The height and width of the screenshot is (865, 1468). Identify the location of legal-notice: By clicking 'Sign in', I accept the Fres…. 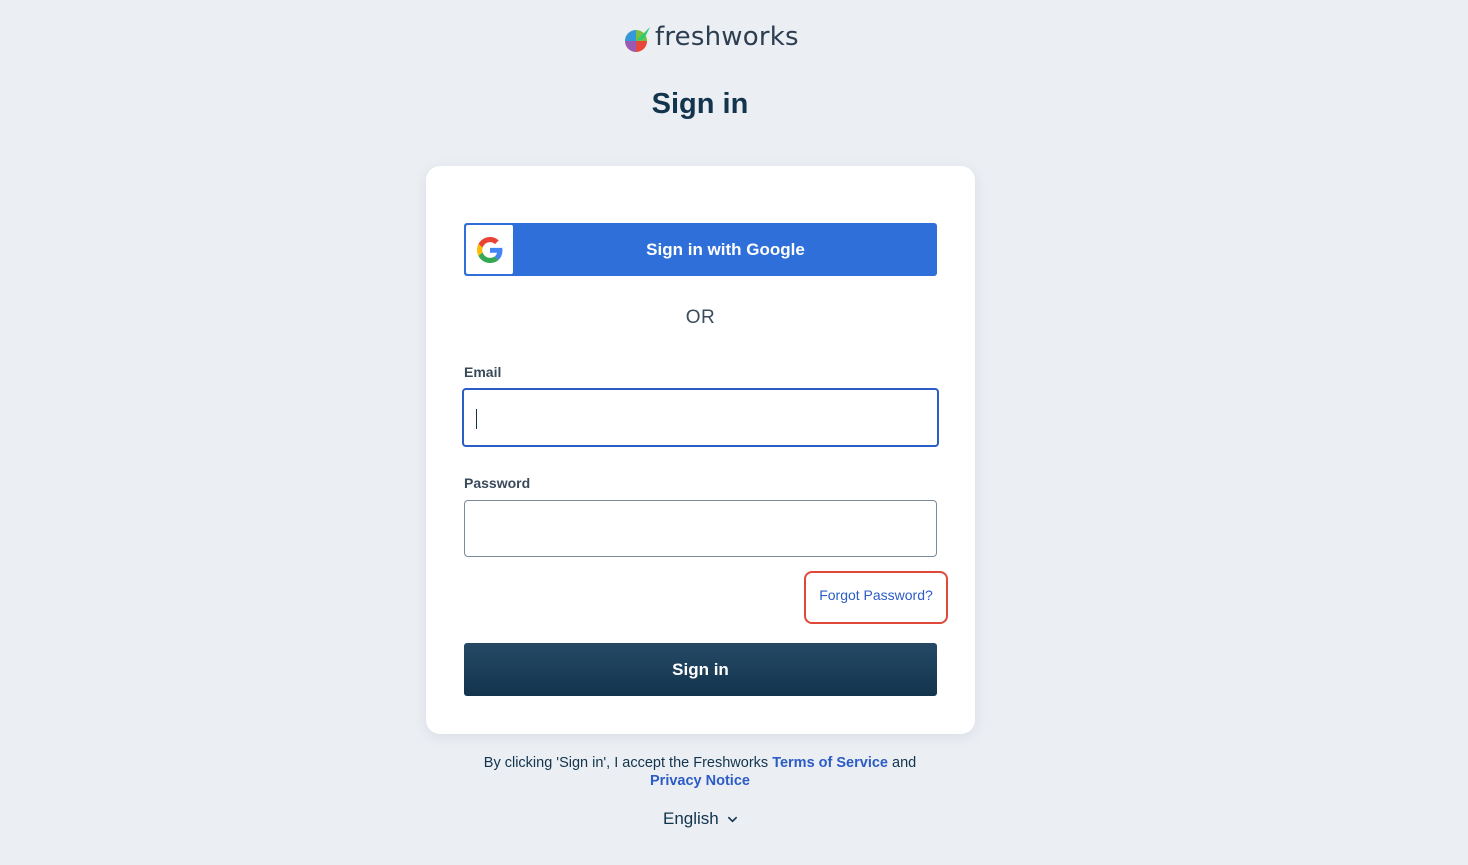
(700, 772).